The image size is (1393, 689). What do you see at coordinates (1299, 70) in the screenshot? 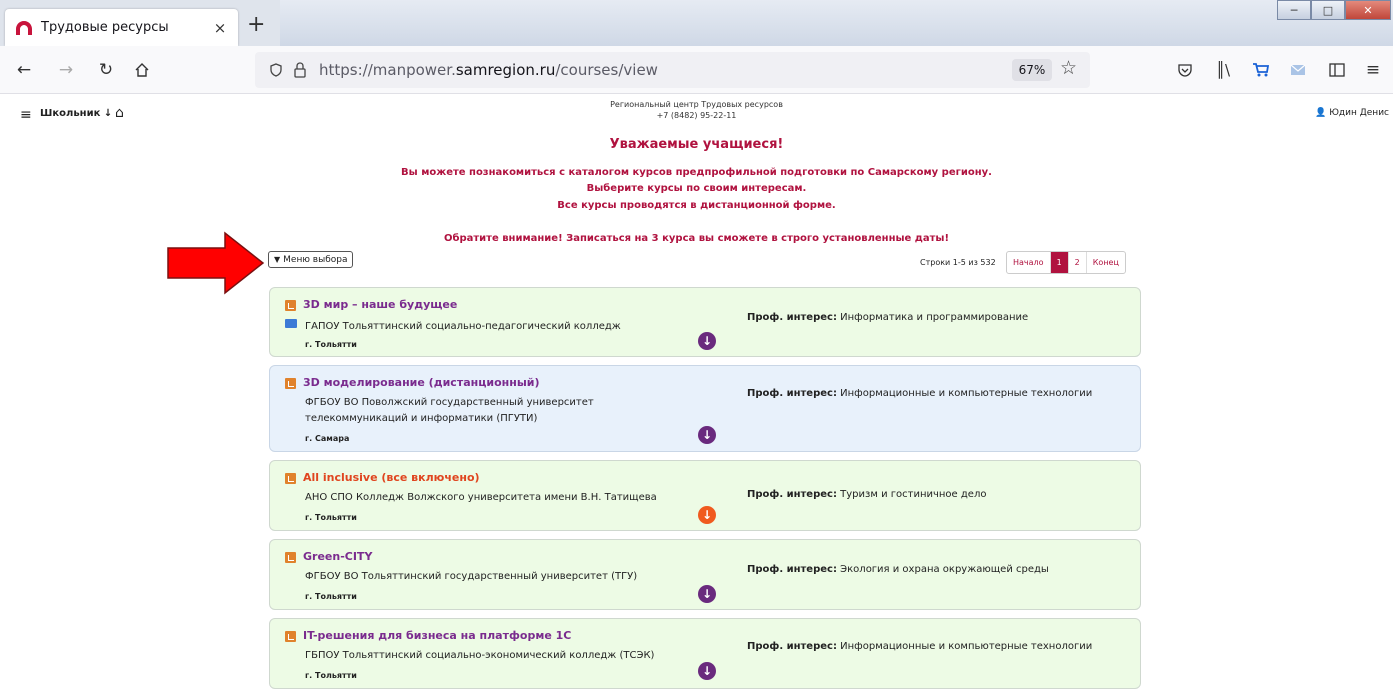
I see `mail-extension-icon` at bounding box center [1299, 70].